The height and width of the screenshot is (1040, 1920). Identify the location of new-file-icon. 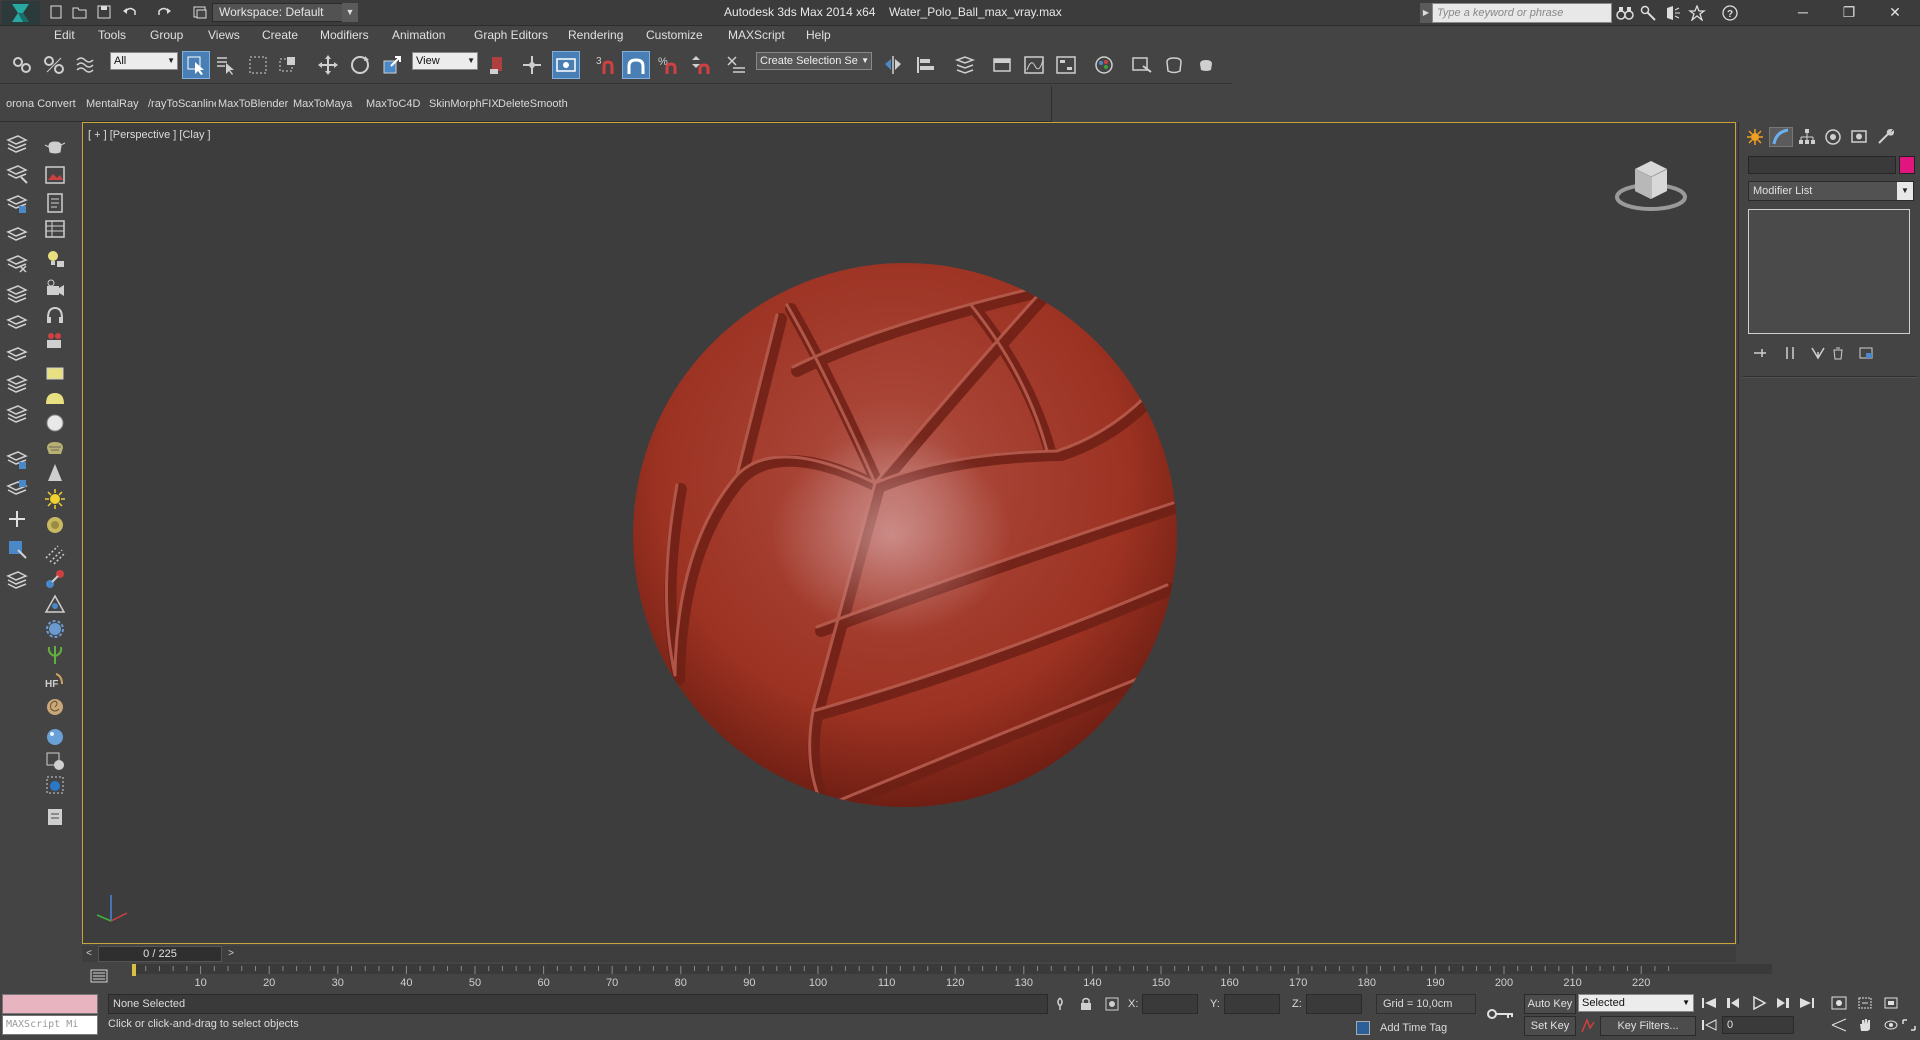
(56, 12).